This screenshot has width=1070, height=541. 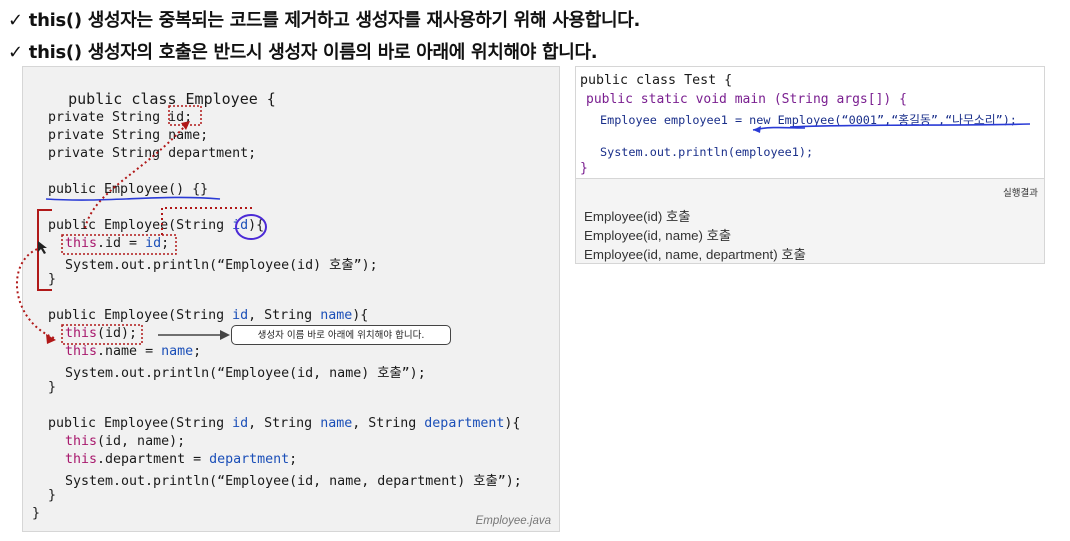 I want to click on println-employee: System.out.println(employee1);, so click(x=707, y=152).